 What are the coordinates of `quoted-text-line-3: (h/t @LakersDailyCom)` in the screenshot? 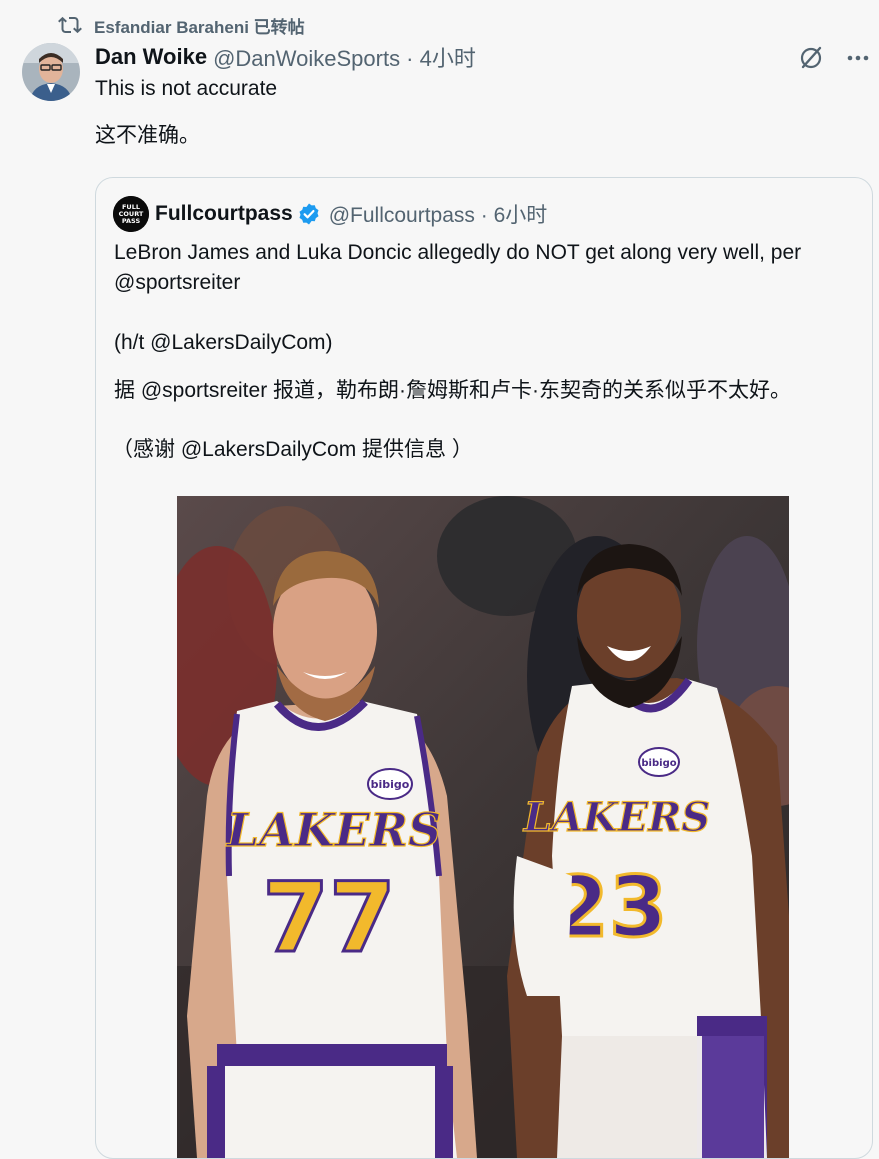 It's located at (223, 342).